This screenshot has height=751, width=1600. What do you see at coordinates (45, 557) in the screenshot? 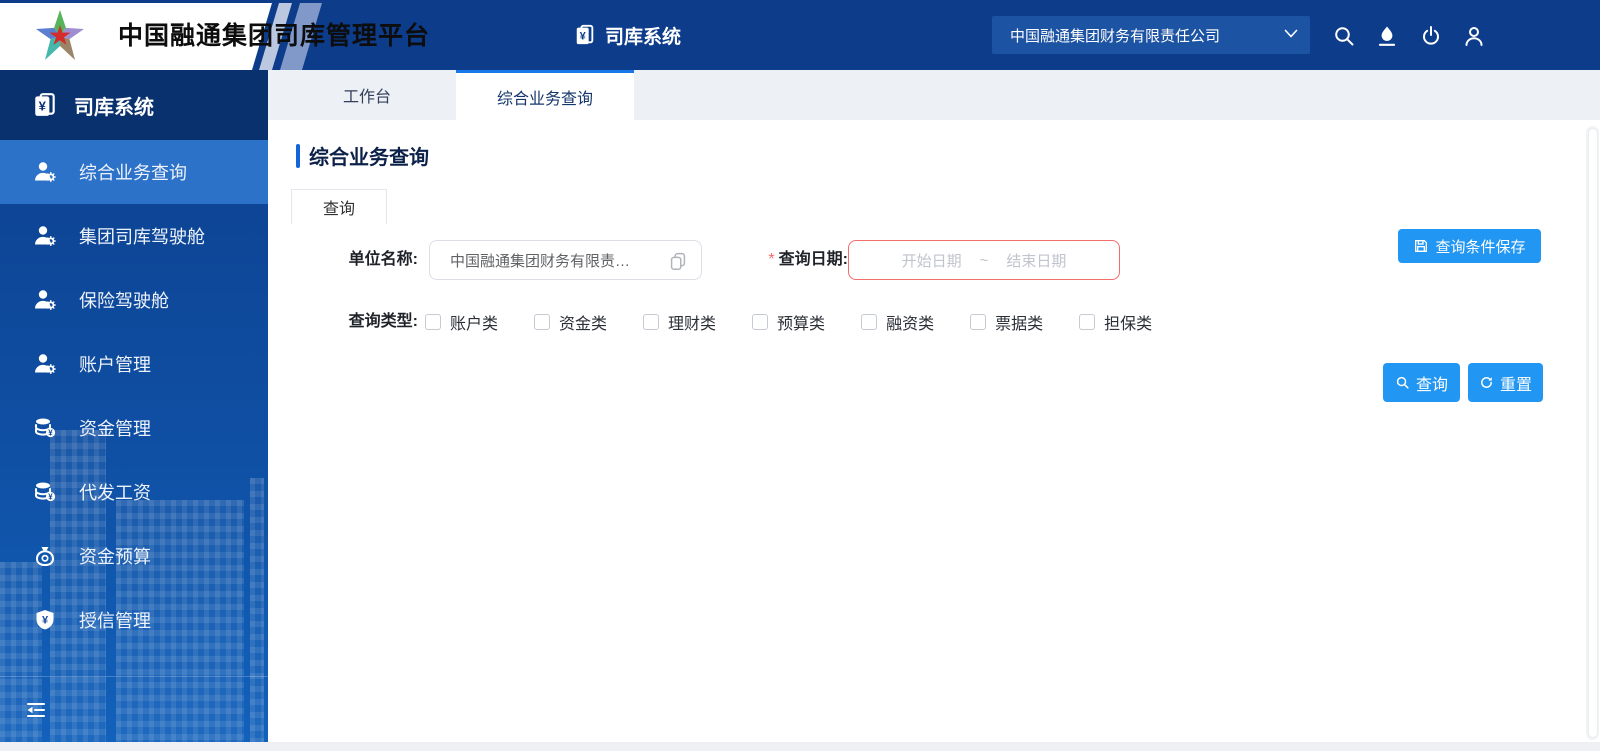
I see `moneybag-icon` at bounding box center [45, 557].